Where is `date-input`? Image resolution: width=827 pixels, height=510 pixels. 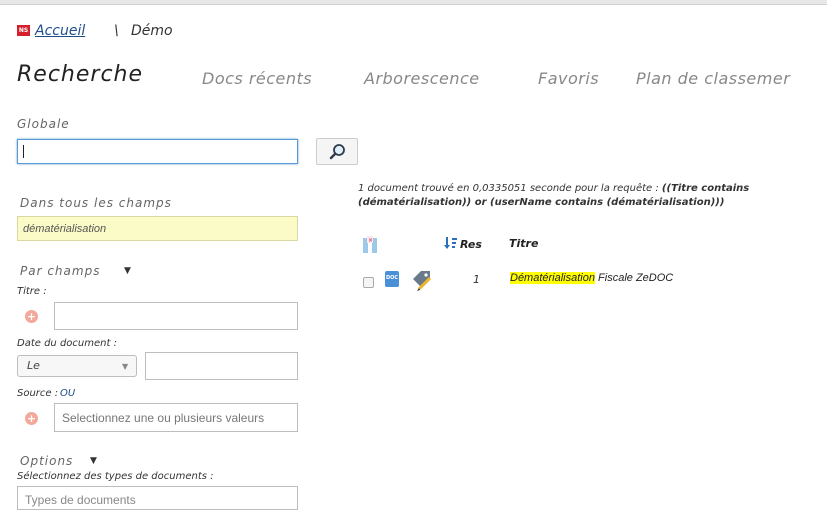
date-input is located at coordinates (221, 366).